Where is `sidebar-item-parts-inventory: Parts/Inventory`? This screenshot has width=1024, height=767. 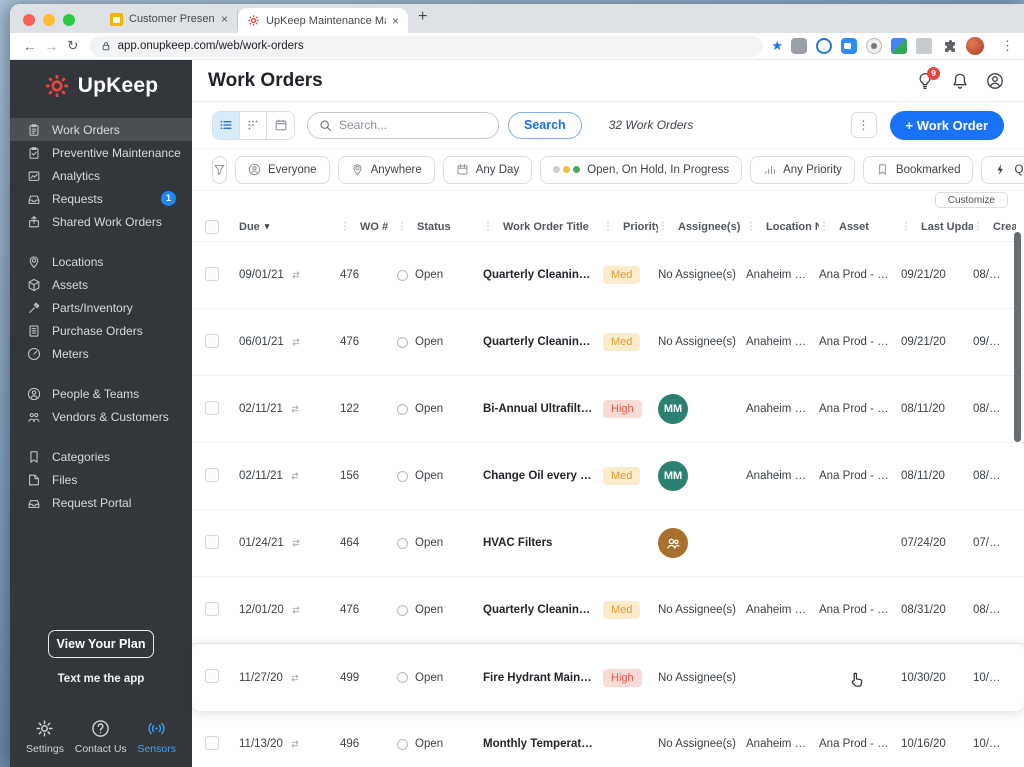 sidebar-item-parts-inventory: Parts/Inventory is located at coordinates (101, 307).